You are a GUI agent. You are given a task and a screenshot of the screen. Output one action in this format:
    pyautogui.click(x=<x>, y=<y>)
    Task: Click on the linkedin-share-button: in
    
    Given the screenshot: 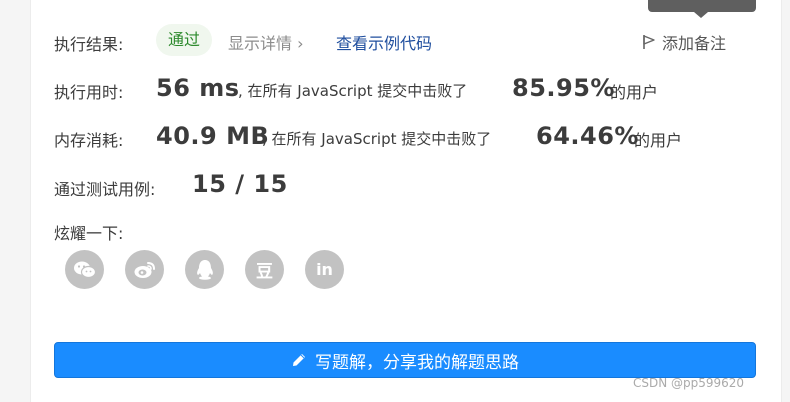 What is the action you would take?
    pyautogui.click(x=324, y=269)
    